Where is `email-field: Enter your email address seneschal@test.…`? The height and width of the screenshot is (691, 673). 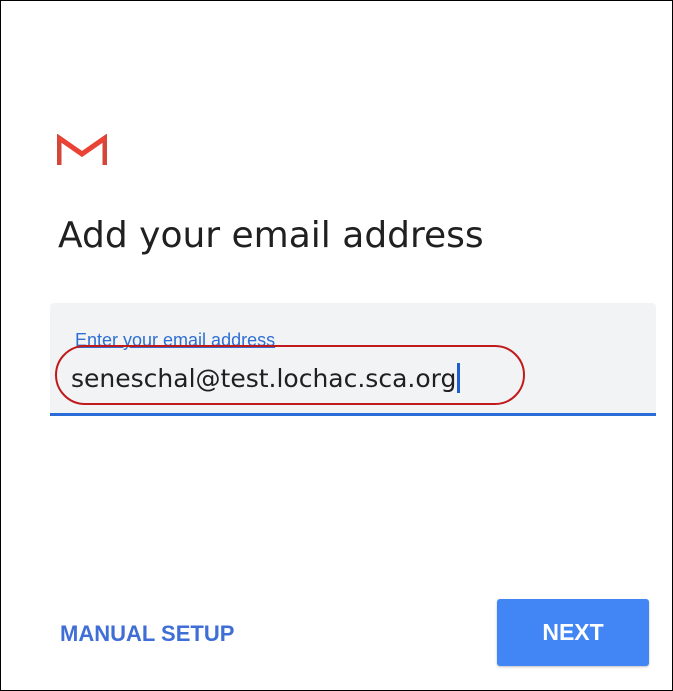 email-field: Enter your email address seneschal@test.… is located at coordinates (353, 359).